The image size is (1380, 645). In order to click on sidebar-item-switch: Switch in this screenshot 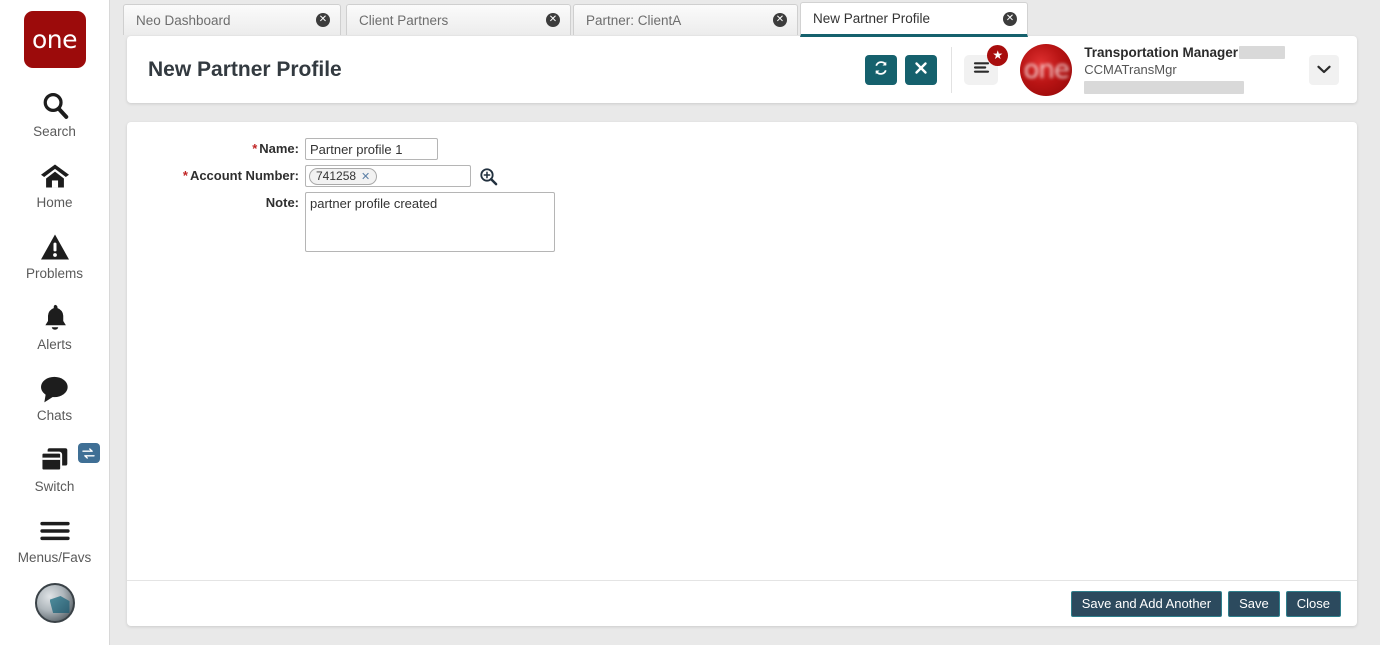, I will do `click(55, 468)`.